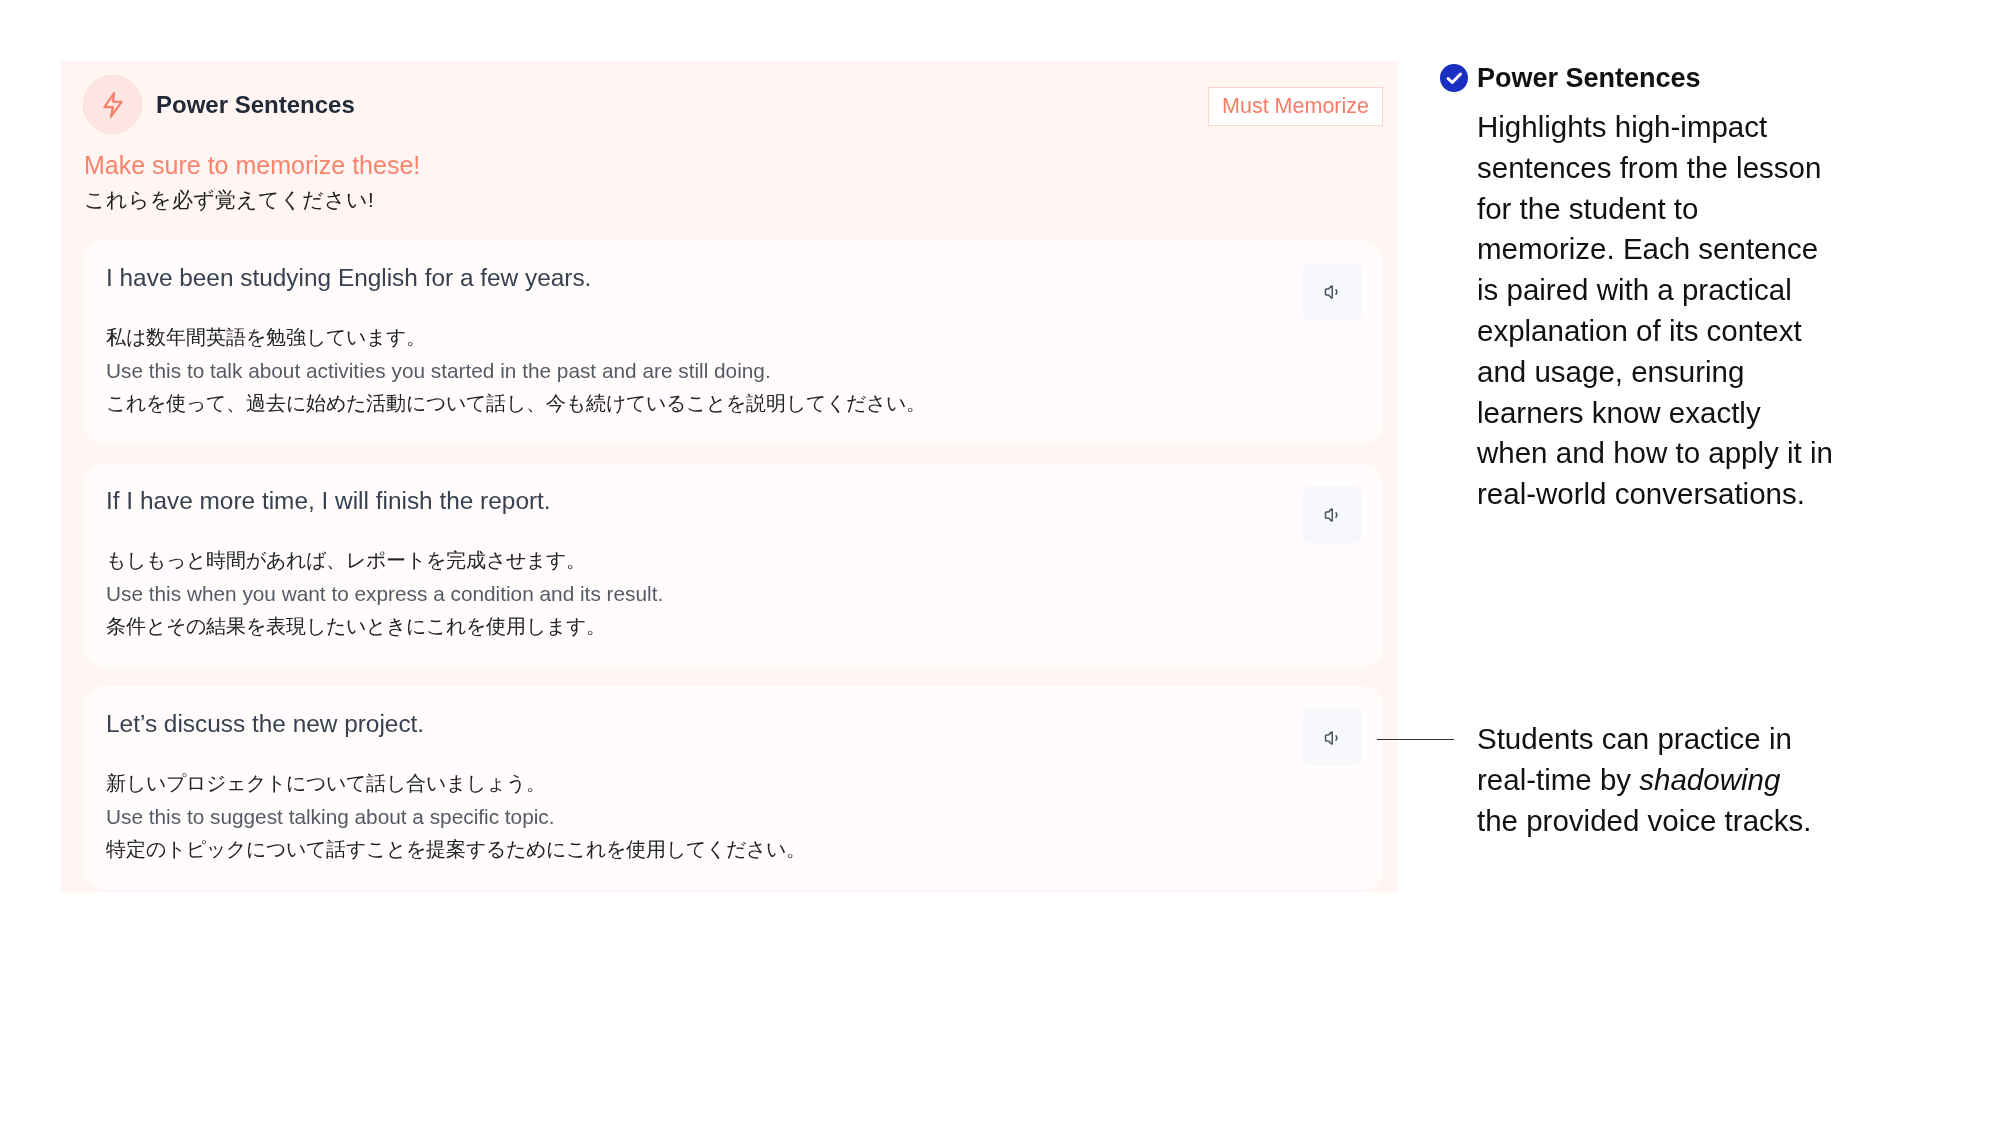  Describe the element at coordinates (1295, 106) in the screenshot. I see `must-memorize-tag: Must Memorize` at that location.